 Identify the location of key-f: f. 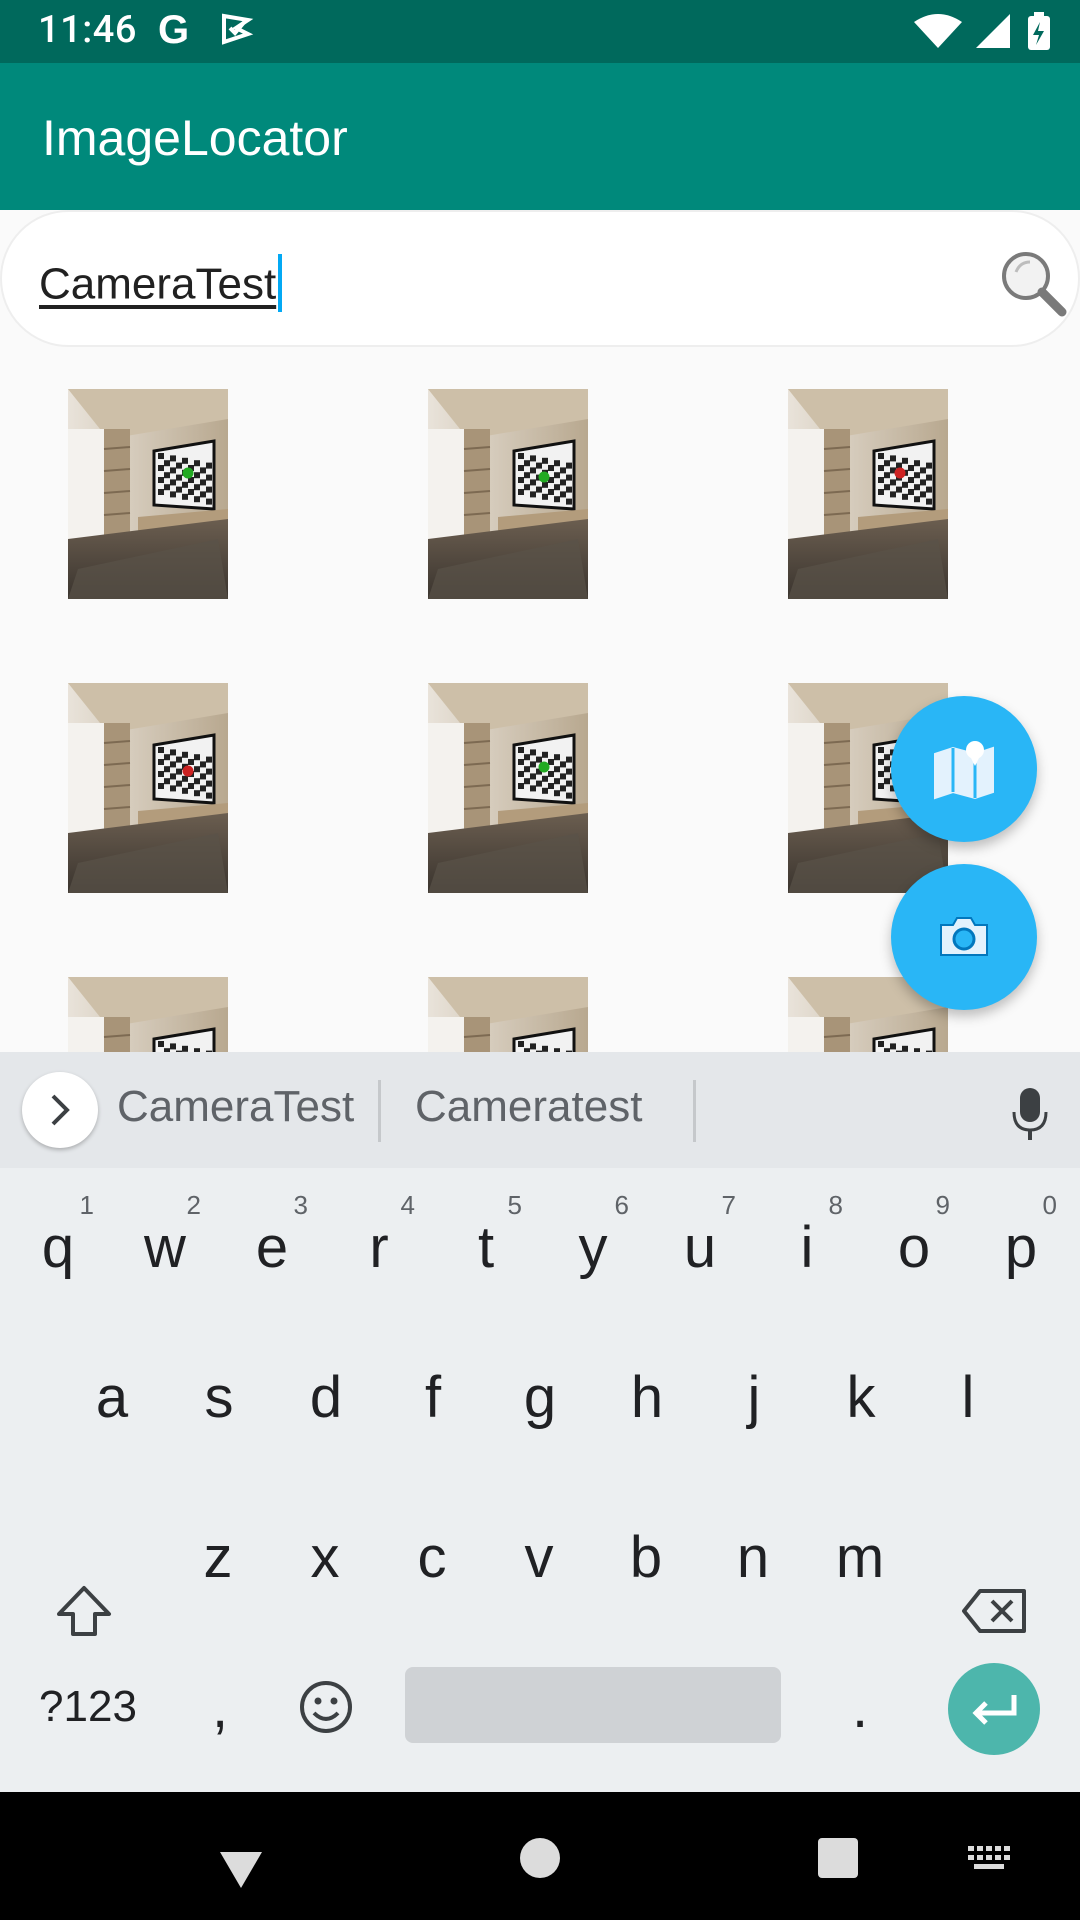
(433, 1397).